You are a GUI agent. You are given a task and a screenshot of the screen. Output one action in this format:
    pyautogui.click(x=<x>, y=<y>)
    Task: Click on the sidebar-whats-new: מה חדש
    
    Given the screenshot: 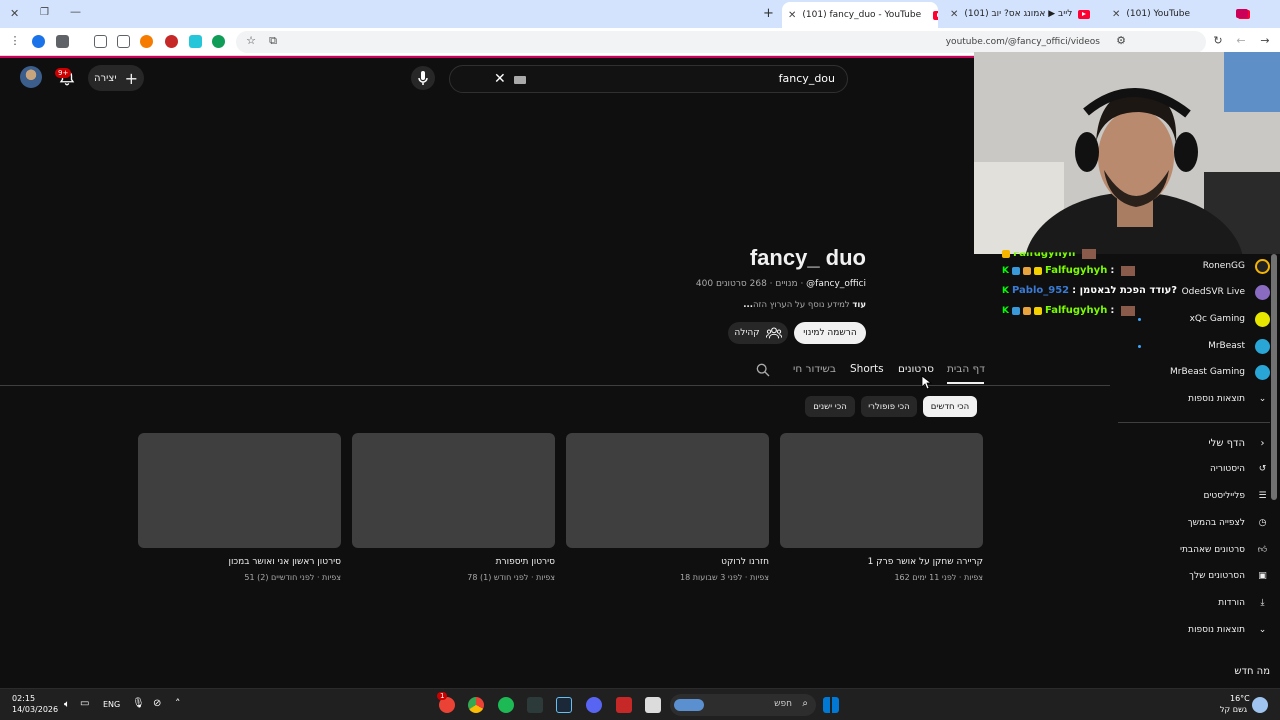 What is the action you would take?
    pyautogui.click(x=1195, y=671)
    